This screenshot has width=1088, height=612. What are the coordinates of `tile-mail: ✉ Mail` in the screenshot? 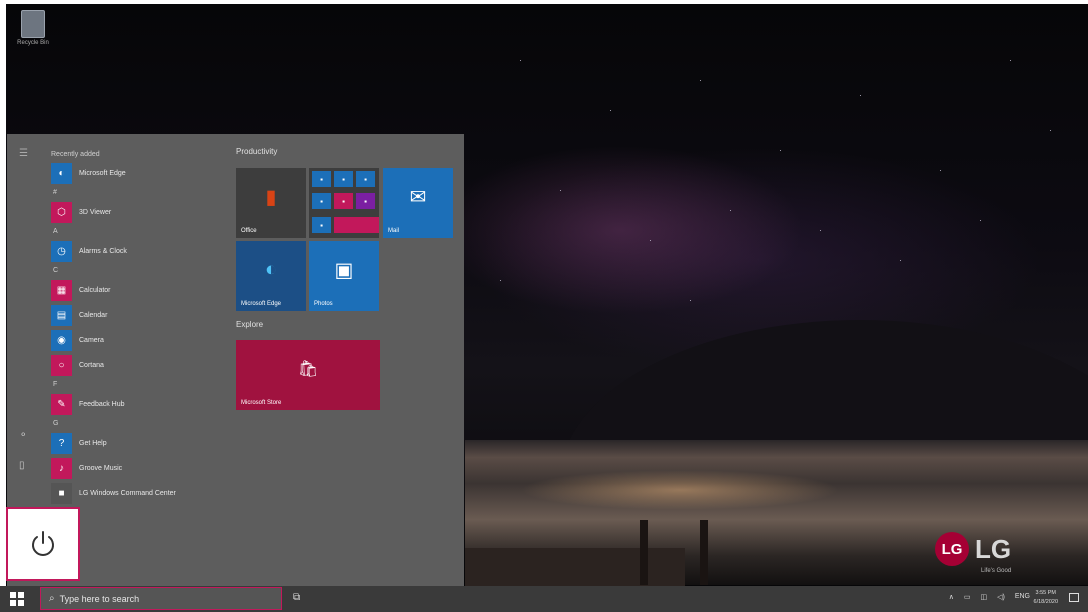 It's located at (418, 203).